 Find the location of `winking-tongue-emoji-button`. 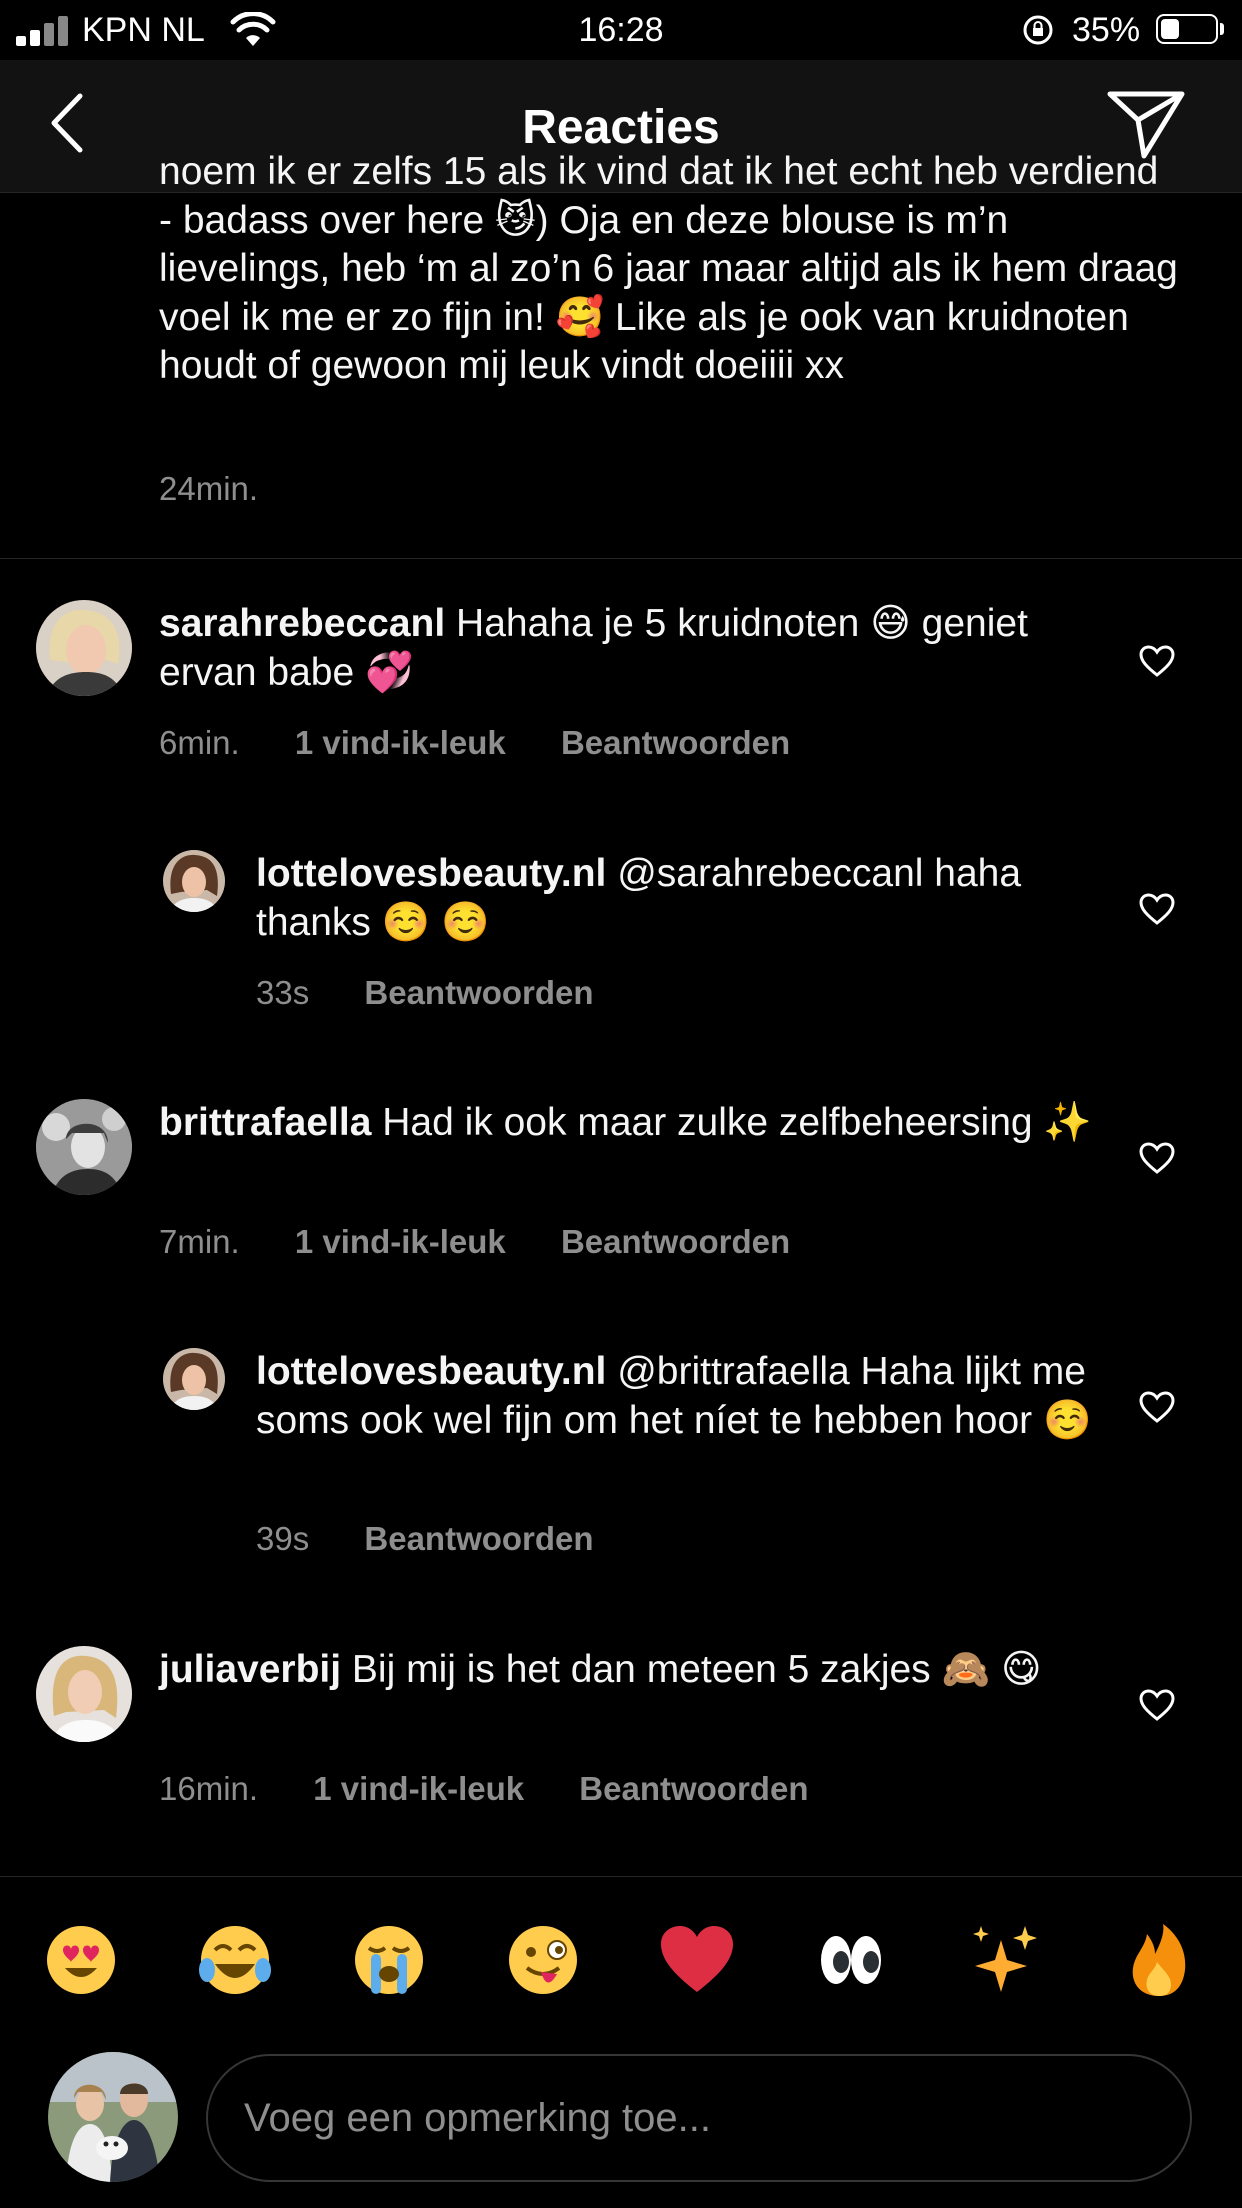

winking-tongue-emoji-button is located at coordinates (543, 1960).